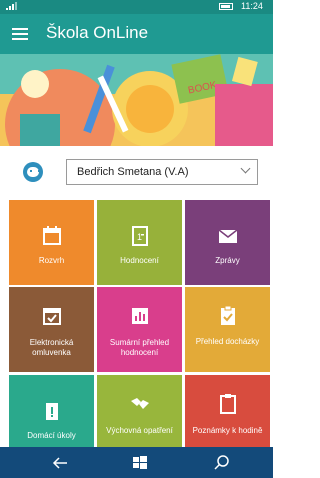  I want to click on calendar-check-icon, so click(52, 316).